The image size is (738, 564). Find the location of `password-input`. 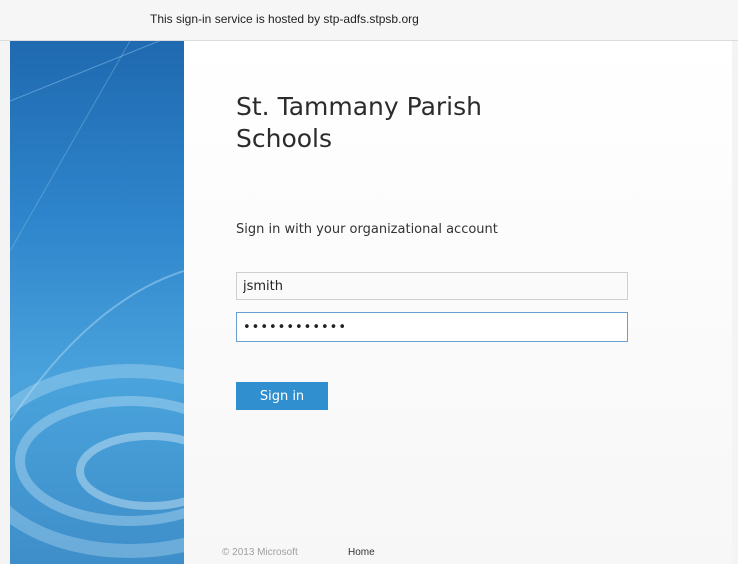

password-input is located at coordinates (432, 327).